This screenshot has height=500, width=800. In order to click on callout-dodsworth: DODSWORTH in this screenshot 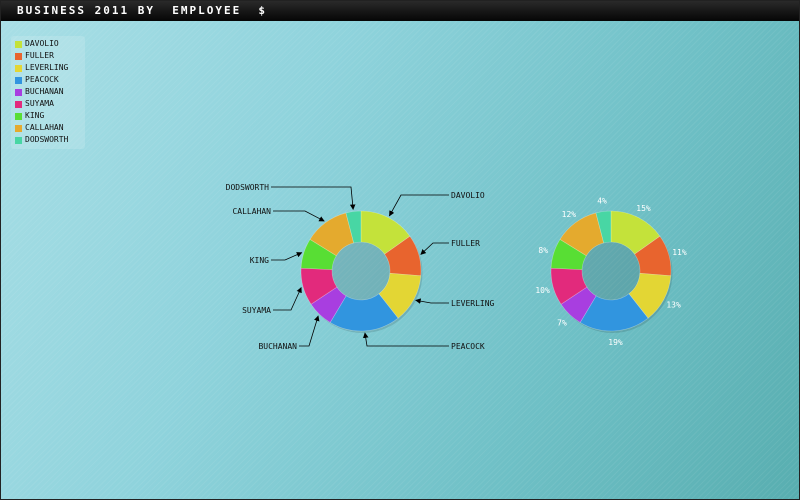, I will do `click(291, 197)`.